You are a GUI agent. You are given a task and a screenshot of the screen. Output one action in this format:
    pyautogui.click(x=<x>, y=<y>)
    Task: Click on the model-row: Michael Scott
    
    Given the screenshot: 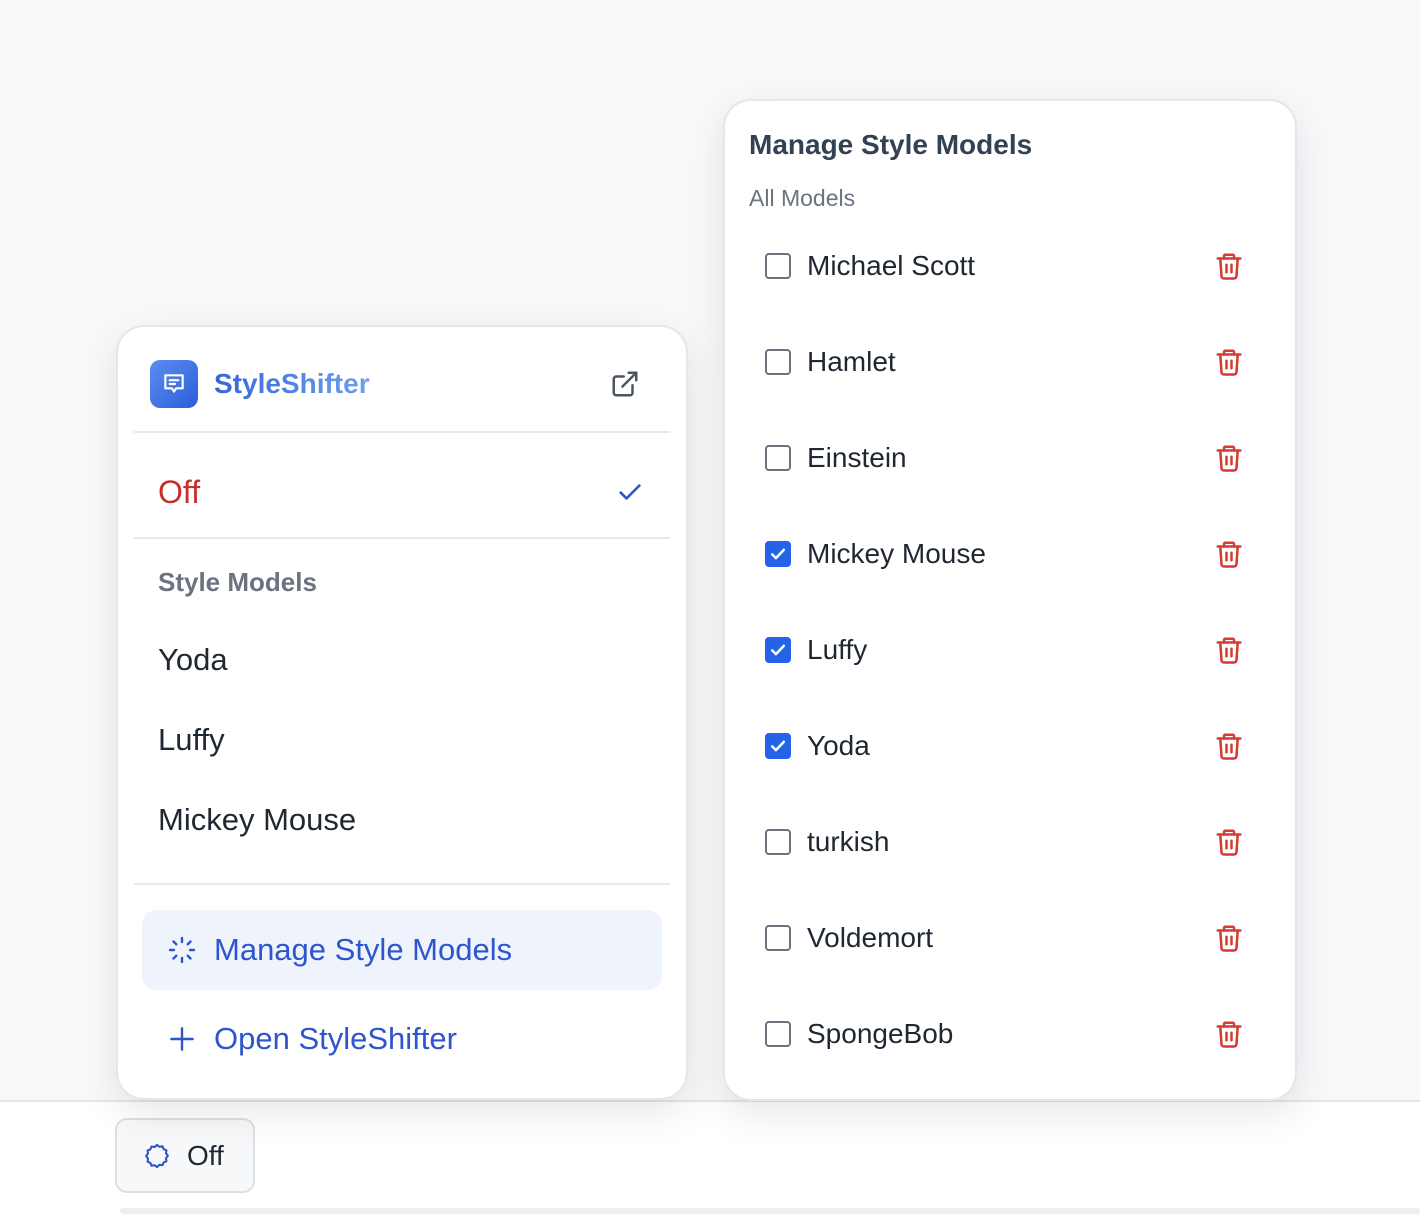 What is the action you would take?
    pyautogui.click(x=1010, y=266)
    